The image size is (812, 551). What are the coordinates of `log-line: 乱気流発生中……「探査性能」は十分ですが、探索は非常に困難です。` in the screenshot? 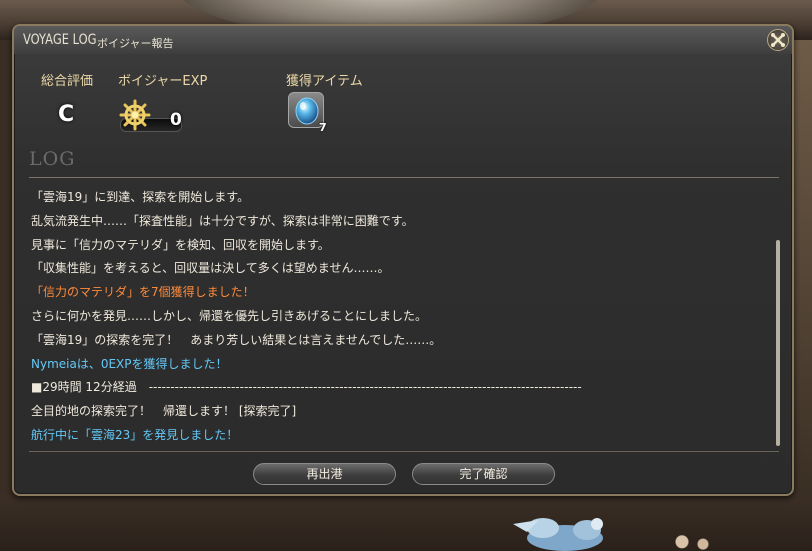 It's located at (222, 220).